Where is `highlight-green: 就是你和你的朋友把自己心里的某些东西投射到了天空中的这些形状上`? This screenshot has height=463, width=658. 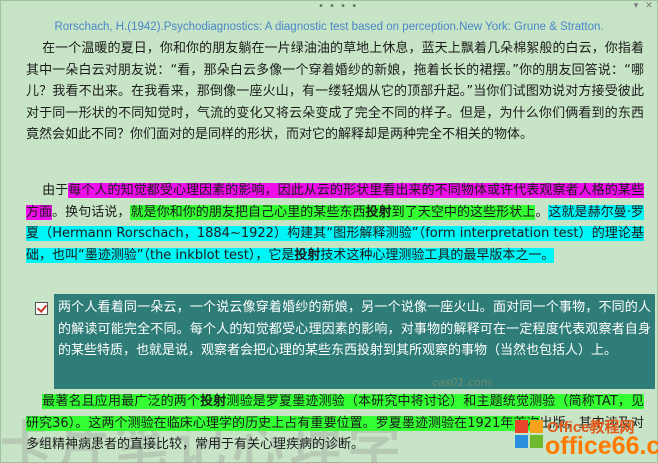 highlight-green: 就是你和你的朋友把自己心里的某些东西投射到了天空中的这些形状上 is located at coordinates (333, 212).